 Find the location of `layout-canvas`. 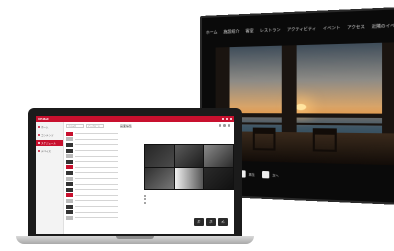

layout-canvas is located at coordinates (189, 167).